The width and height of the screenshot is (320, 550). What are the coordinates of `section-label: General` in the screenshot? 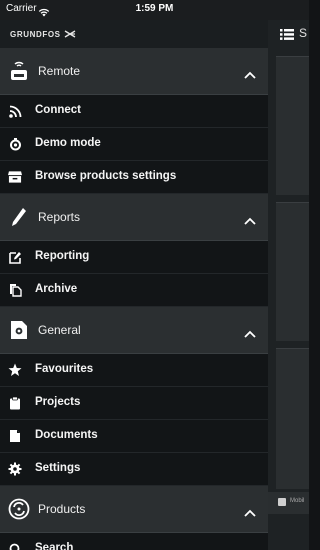 It's located at (59, 330).